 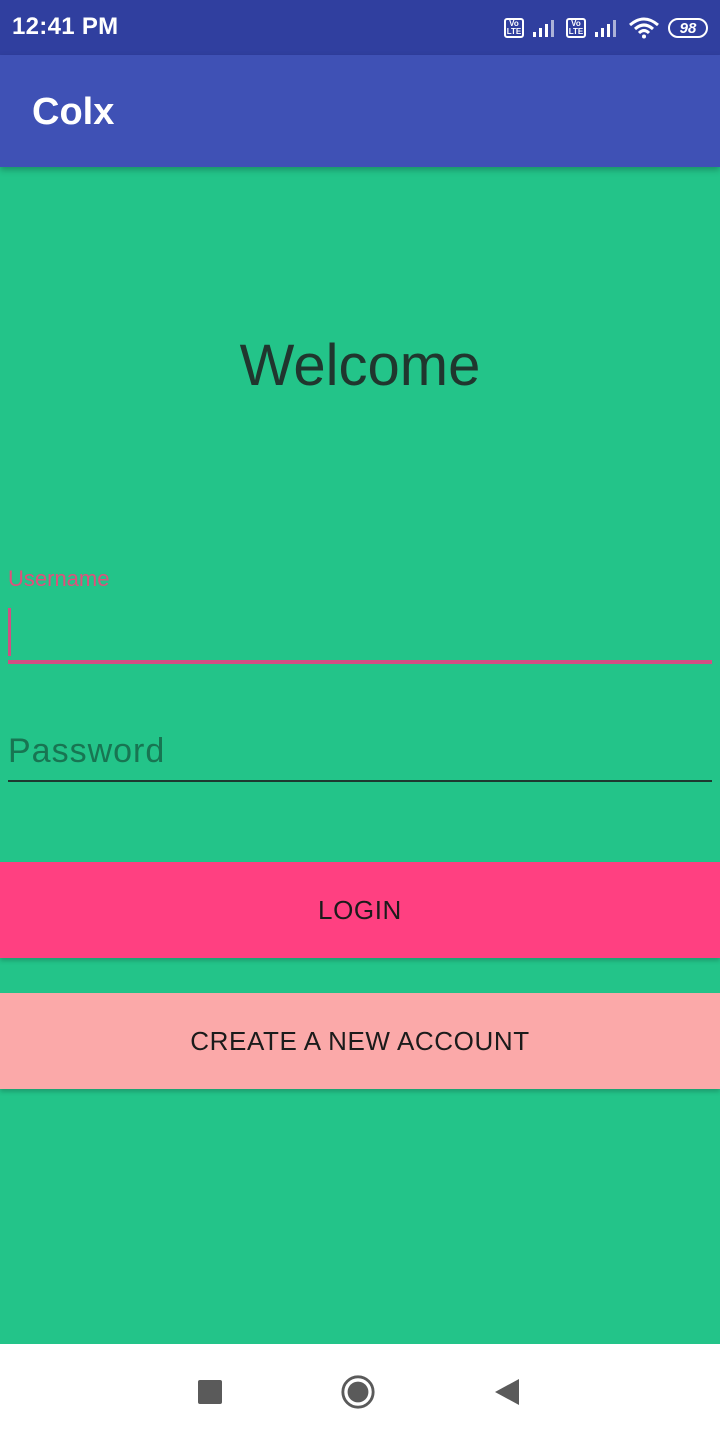 What do you see at coordinates (73, 112) in the screenshot?
I see `app-title: Colx` at bounding box center [73, 112].